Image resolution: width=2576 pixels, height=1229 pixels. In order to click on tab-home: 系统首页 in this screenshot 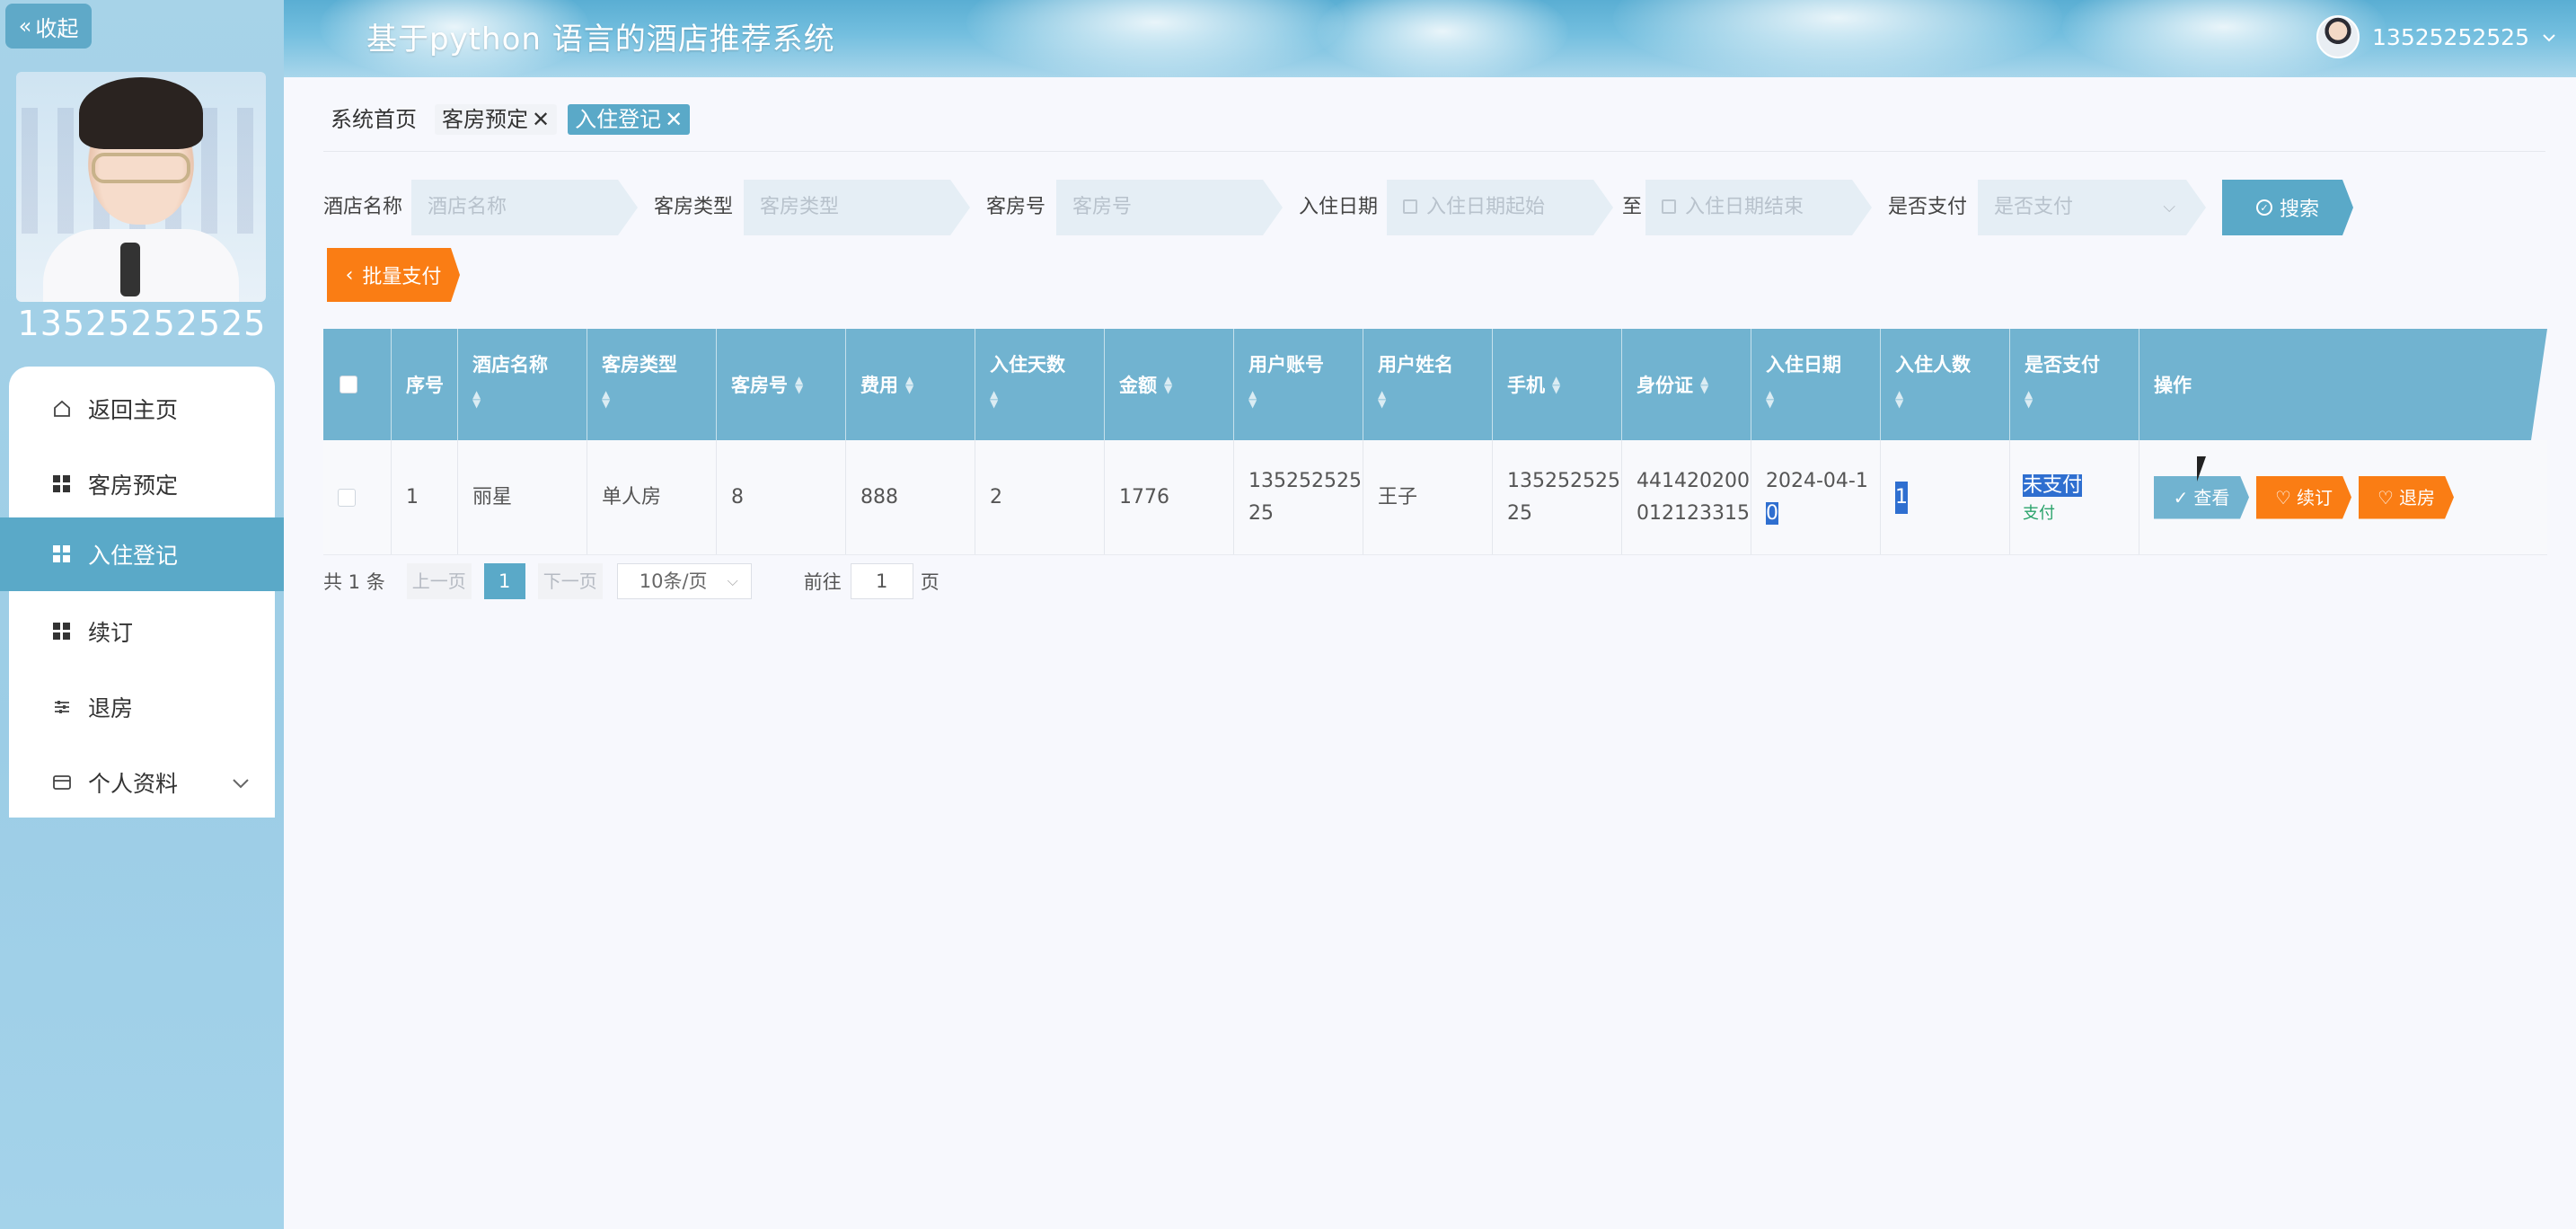, I will do `click(373, 119)`.